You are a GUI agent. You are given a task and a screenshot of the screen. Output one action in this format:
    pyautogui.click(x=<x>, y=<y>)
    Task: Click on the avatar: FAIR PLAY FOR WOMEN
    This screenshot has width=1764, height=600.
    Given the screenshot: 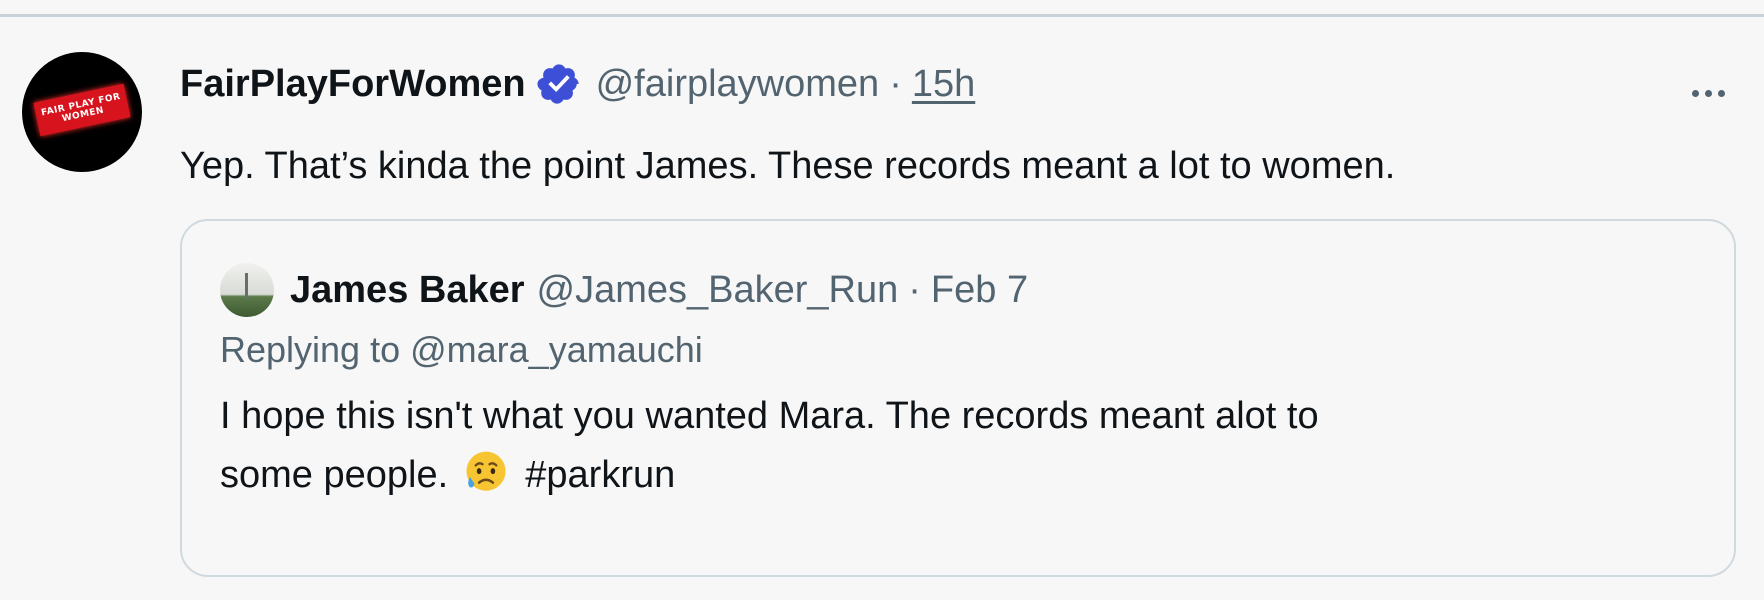 What is the action you would take?
    pyautogui.click(x=82, y=112)
    